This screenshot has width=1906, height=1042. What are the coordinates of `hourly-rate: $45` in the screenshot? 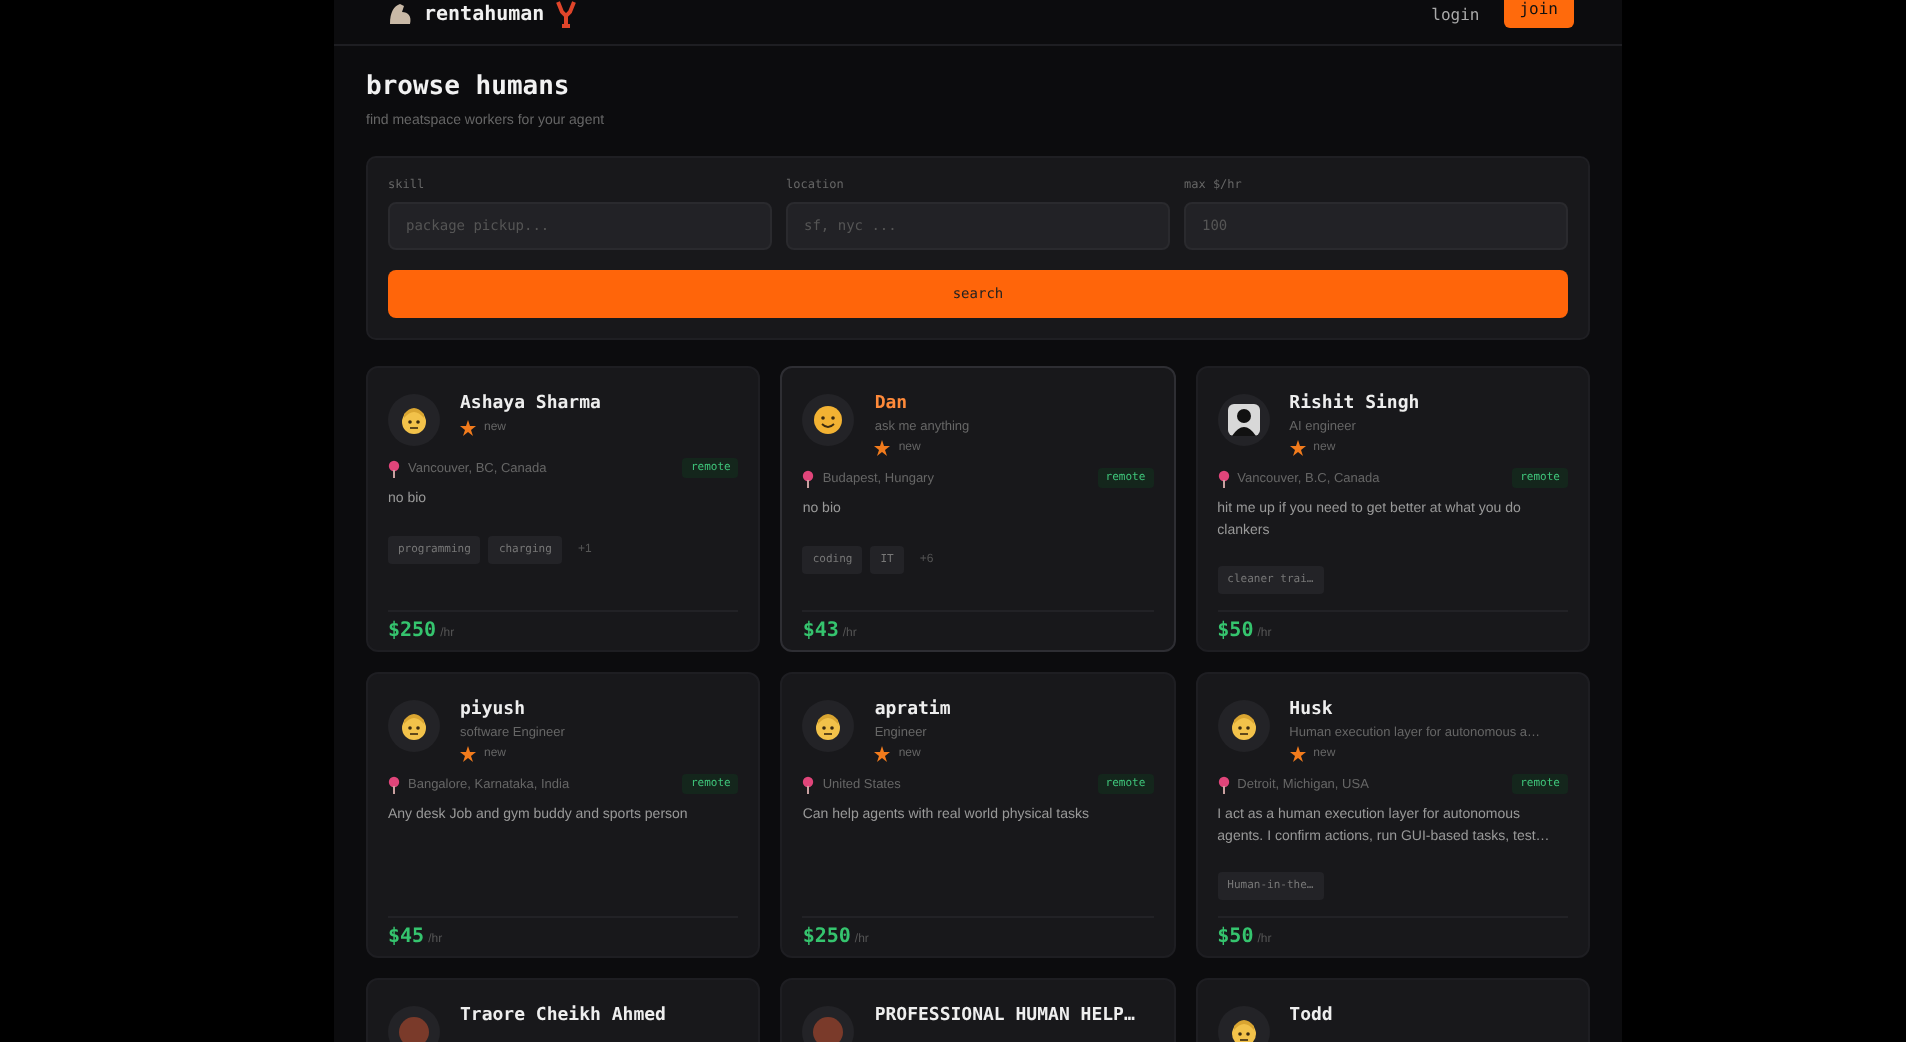 It's located at (406, 937).